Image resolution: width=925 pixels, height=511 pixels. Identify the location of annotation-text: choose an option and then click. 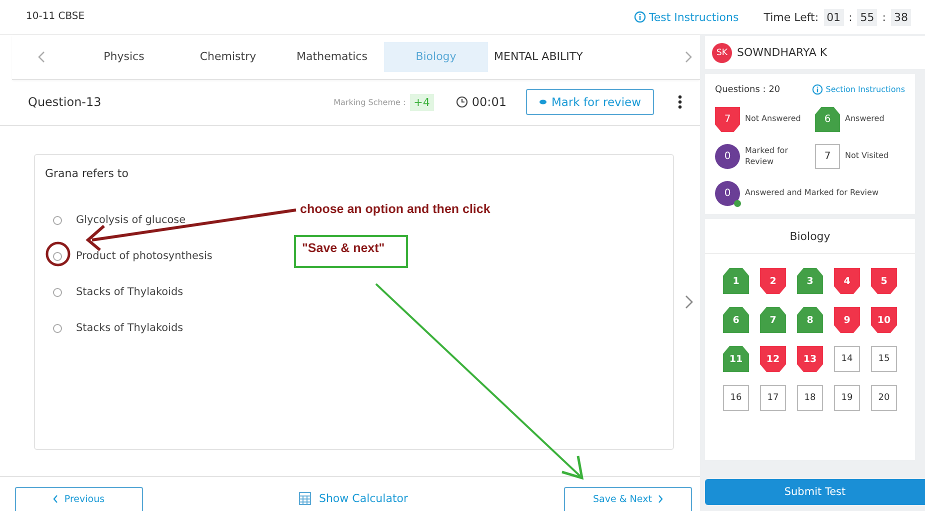
(395, 209).